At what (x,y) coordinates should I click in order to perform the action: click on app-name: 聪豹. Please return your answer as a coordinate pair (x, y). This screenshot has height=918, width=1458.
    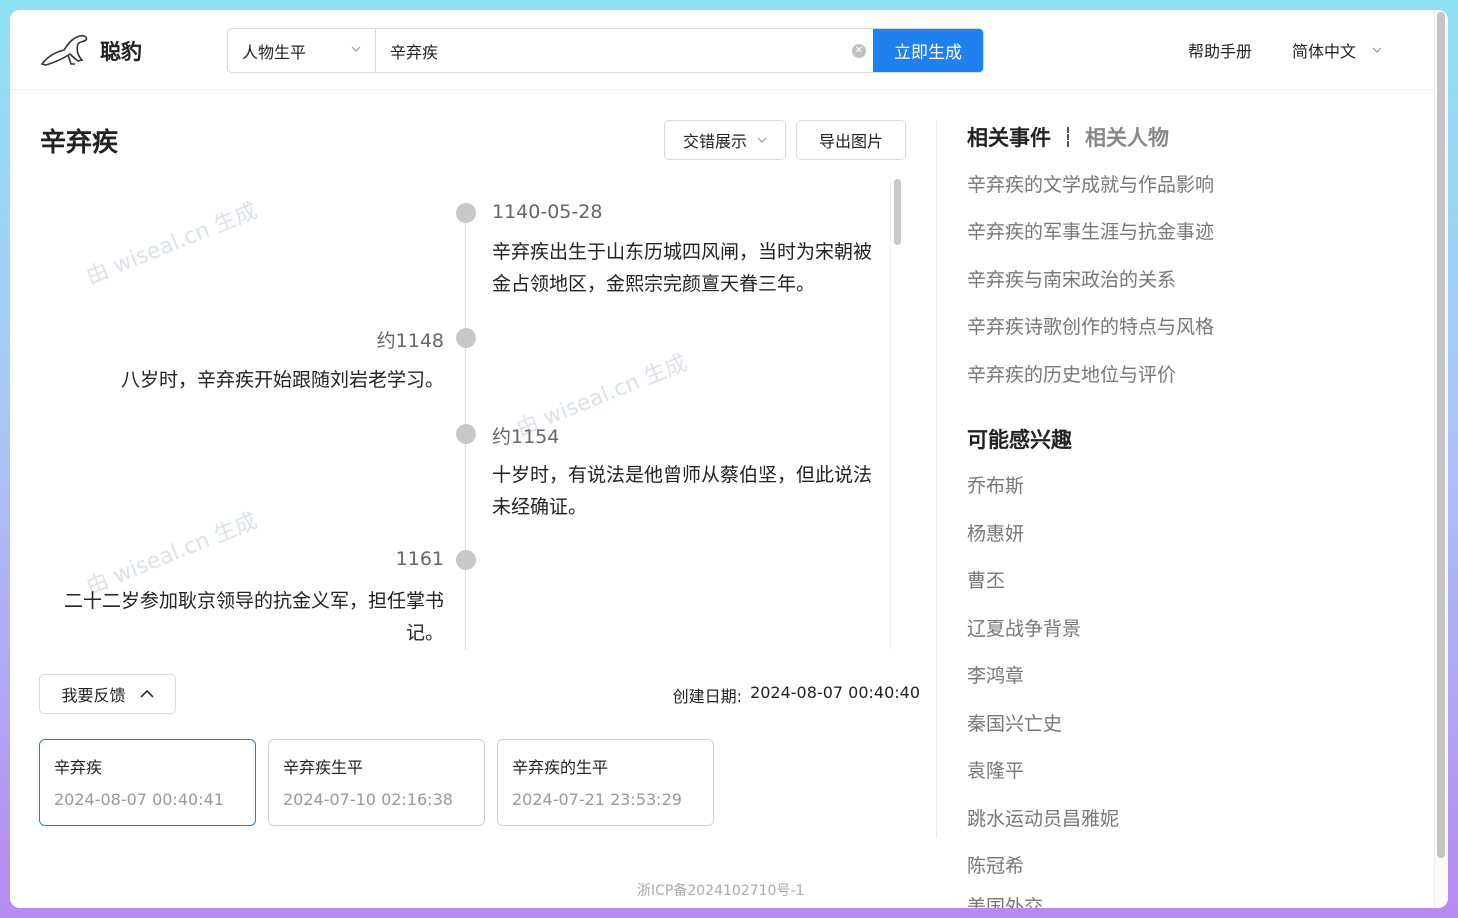
    Looking at the image, I should click on (121, 52).